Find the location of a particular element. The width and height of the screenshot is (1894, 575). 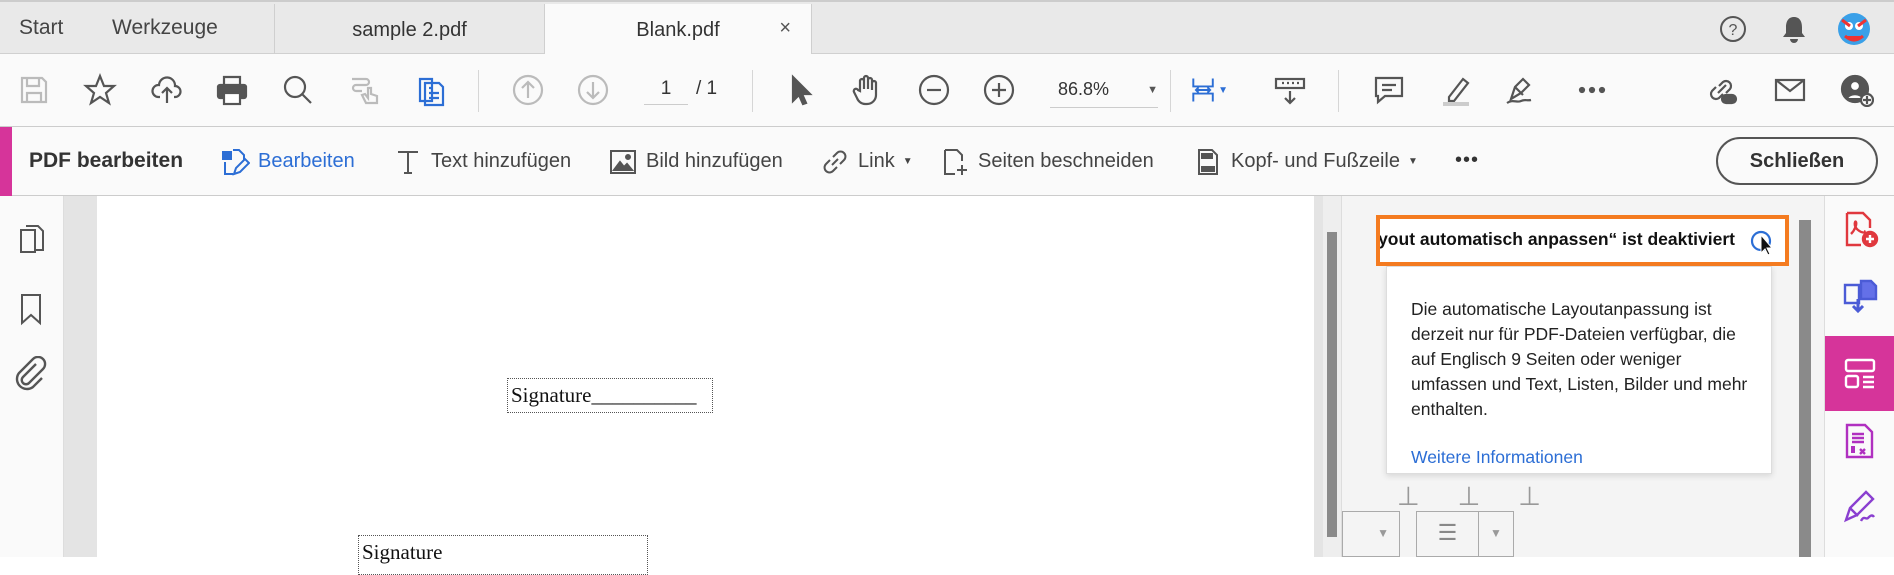

edit-button: Bearbeiten is located at coordinates (287, 161).